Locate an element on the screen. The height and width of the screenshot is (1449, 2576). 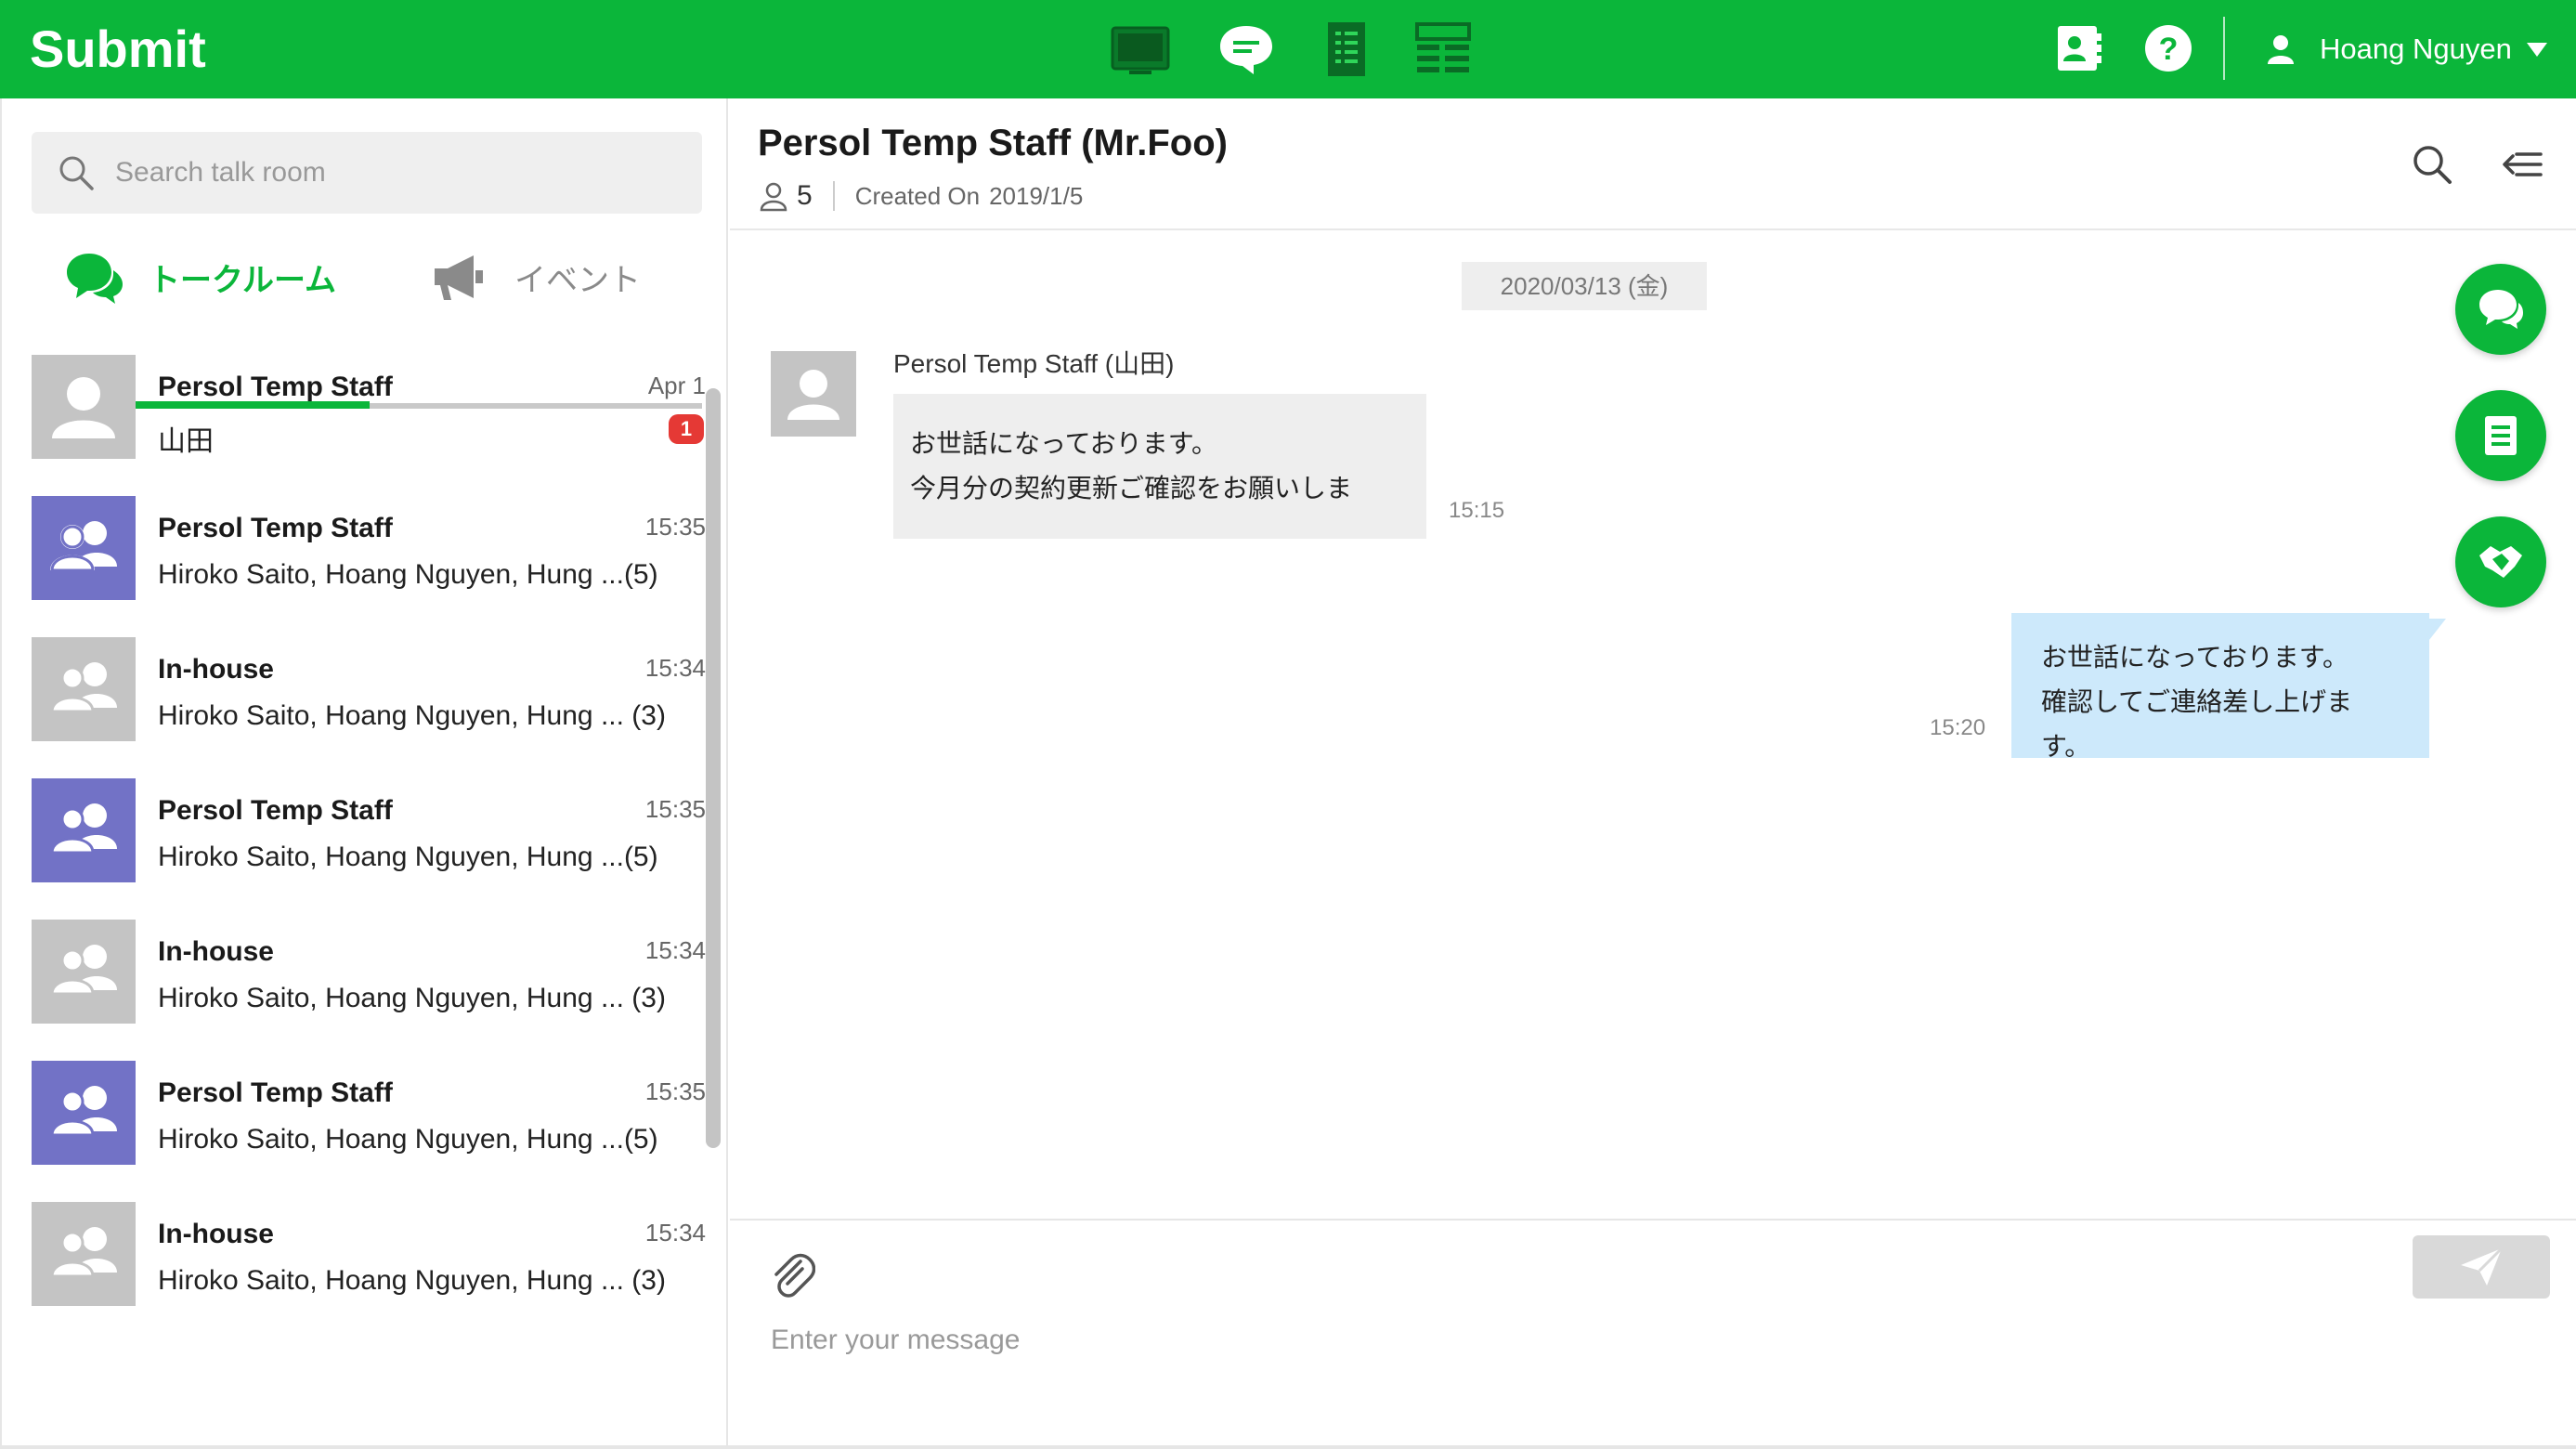
message-line: 確認してご連絡差し上げます。 is located at coordinates (2197, 724).